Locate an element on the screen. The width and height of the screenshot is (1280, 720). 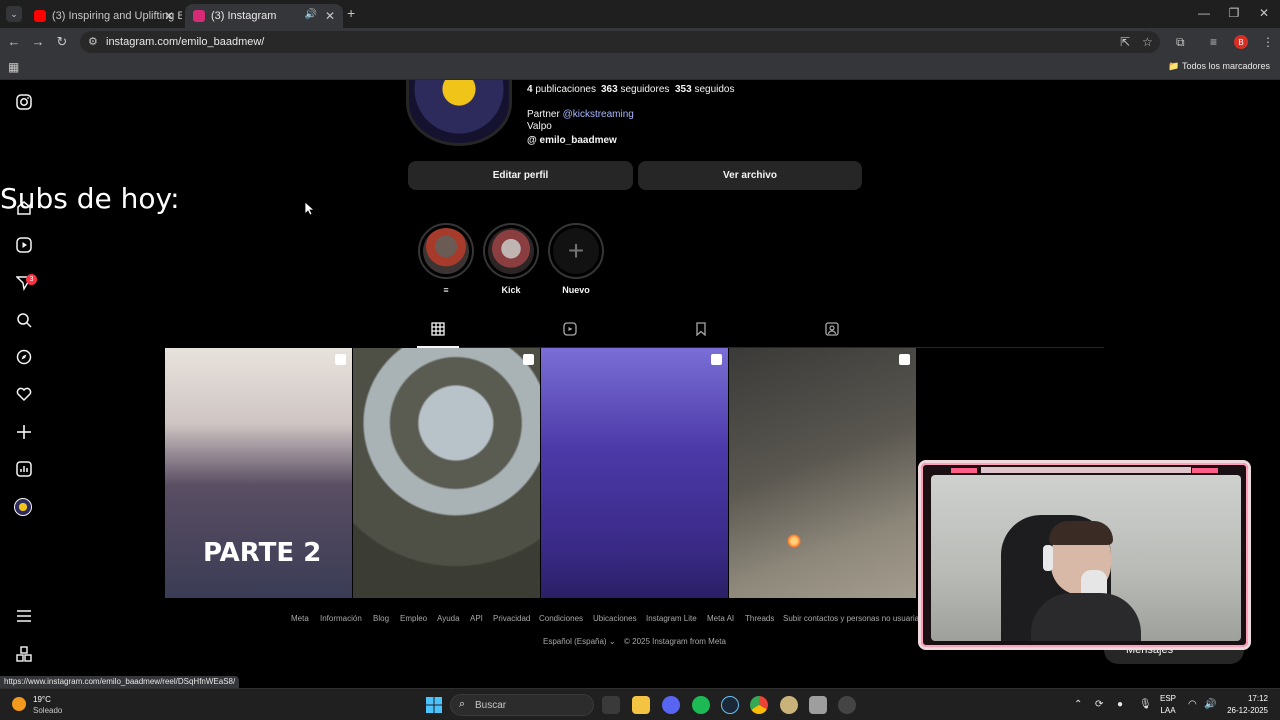
edit-profile-button: Editar perfil is located at coordinates (520, 175).